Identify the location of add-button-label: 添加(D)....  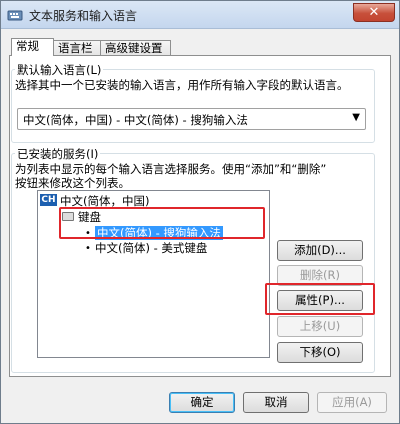
(320, 250).